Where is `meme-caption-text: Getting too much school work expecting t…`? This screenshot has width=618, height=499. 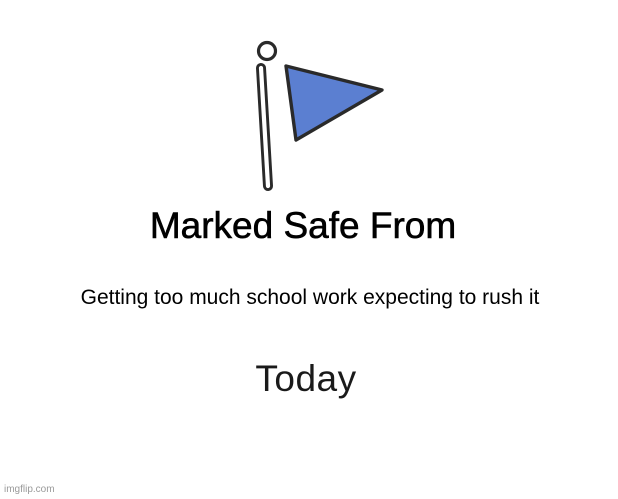 meme-caption-text: Getting too much school work expecting t… is located at coordinates (310, 297).